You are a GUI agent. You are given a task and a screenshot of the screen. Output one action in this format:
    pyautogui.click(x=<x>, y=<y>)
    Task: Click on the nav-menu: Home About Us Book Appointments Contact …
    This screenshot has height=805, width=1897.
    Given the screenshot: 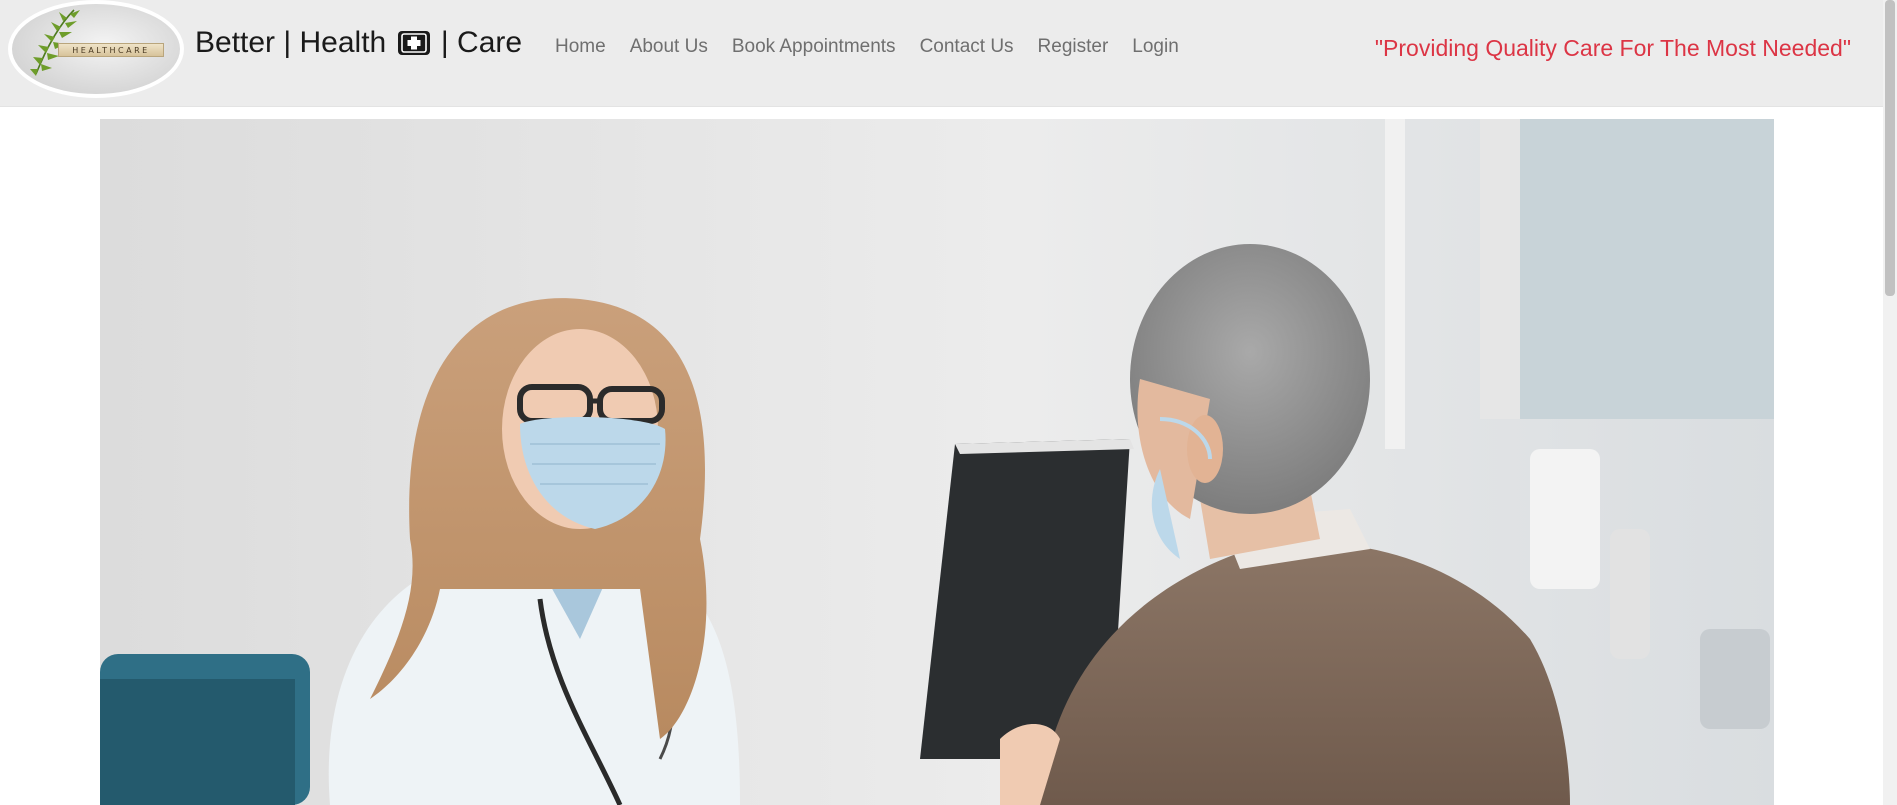 What is the action you would take?
    pyautogui.click(x=867, y=47)
    